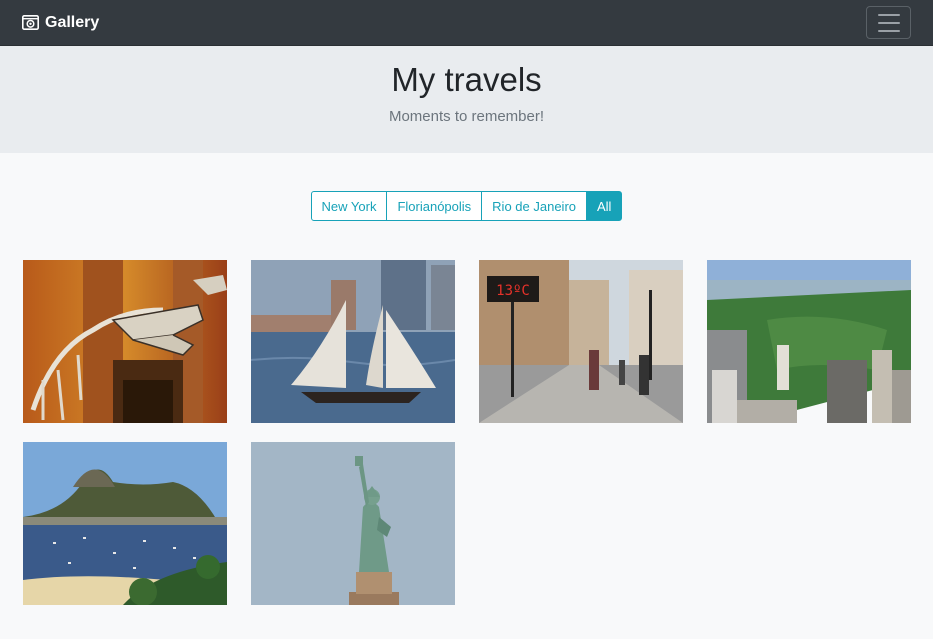  I want to click on photo-dinosaur, so click(125, 341).